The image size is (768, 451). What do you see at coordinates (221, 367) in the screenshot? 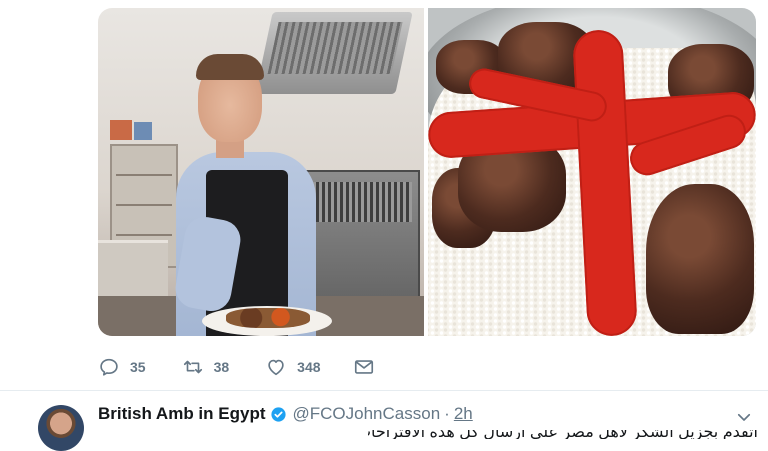
I see `retweet-count: 38` at bounding box center [221, 367].